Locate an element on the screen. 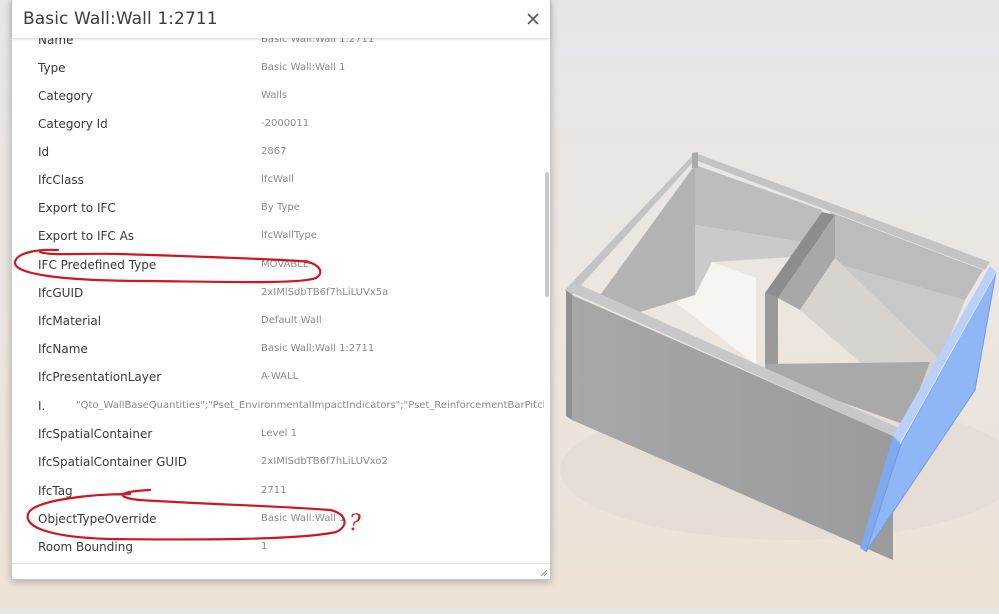 Image resolution: width=999 pixels, height=614 pixels. property-value: 1 is located at coordinates (264, 546).